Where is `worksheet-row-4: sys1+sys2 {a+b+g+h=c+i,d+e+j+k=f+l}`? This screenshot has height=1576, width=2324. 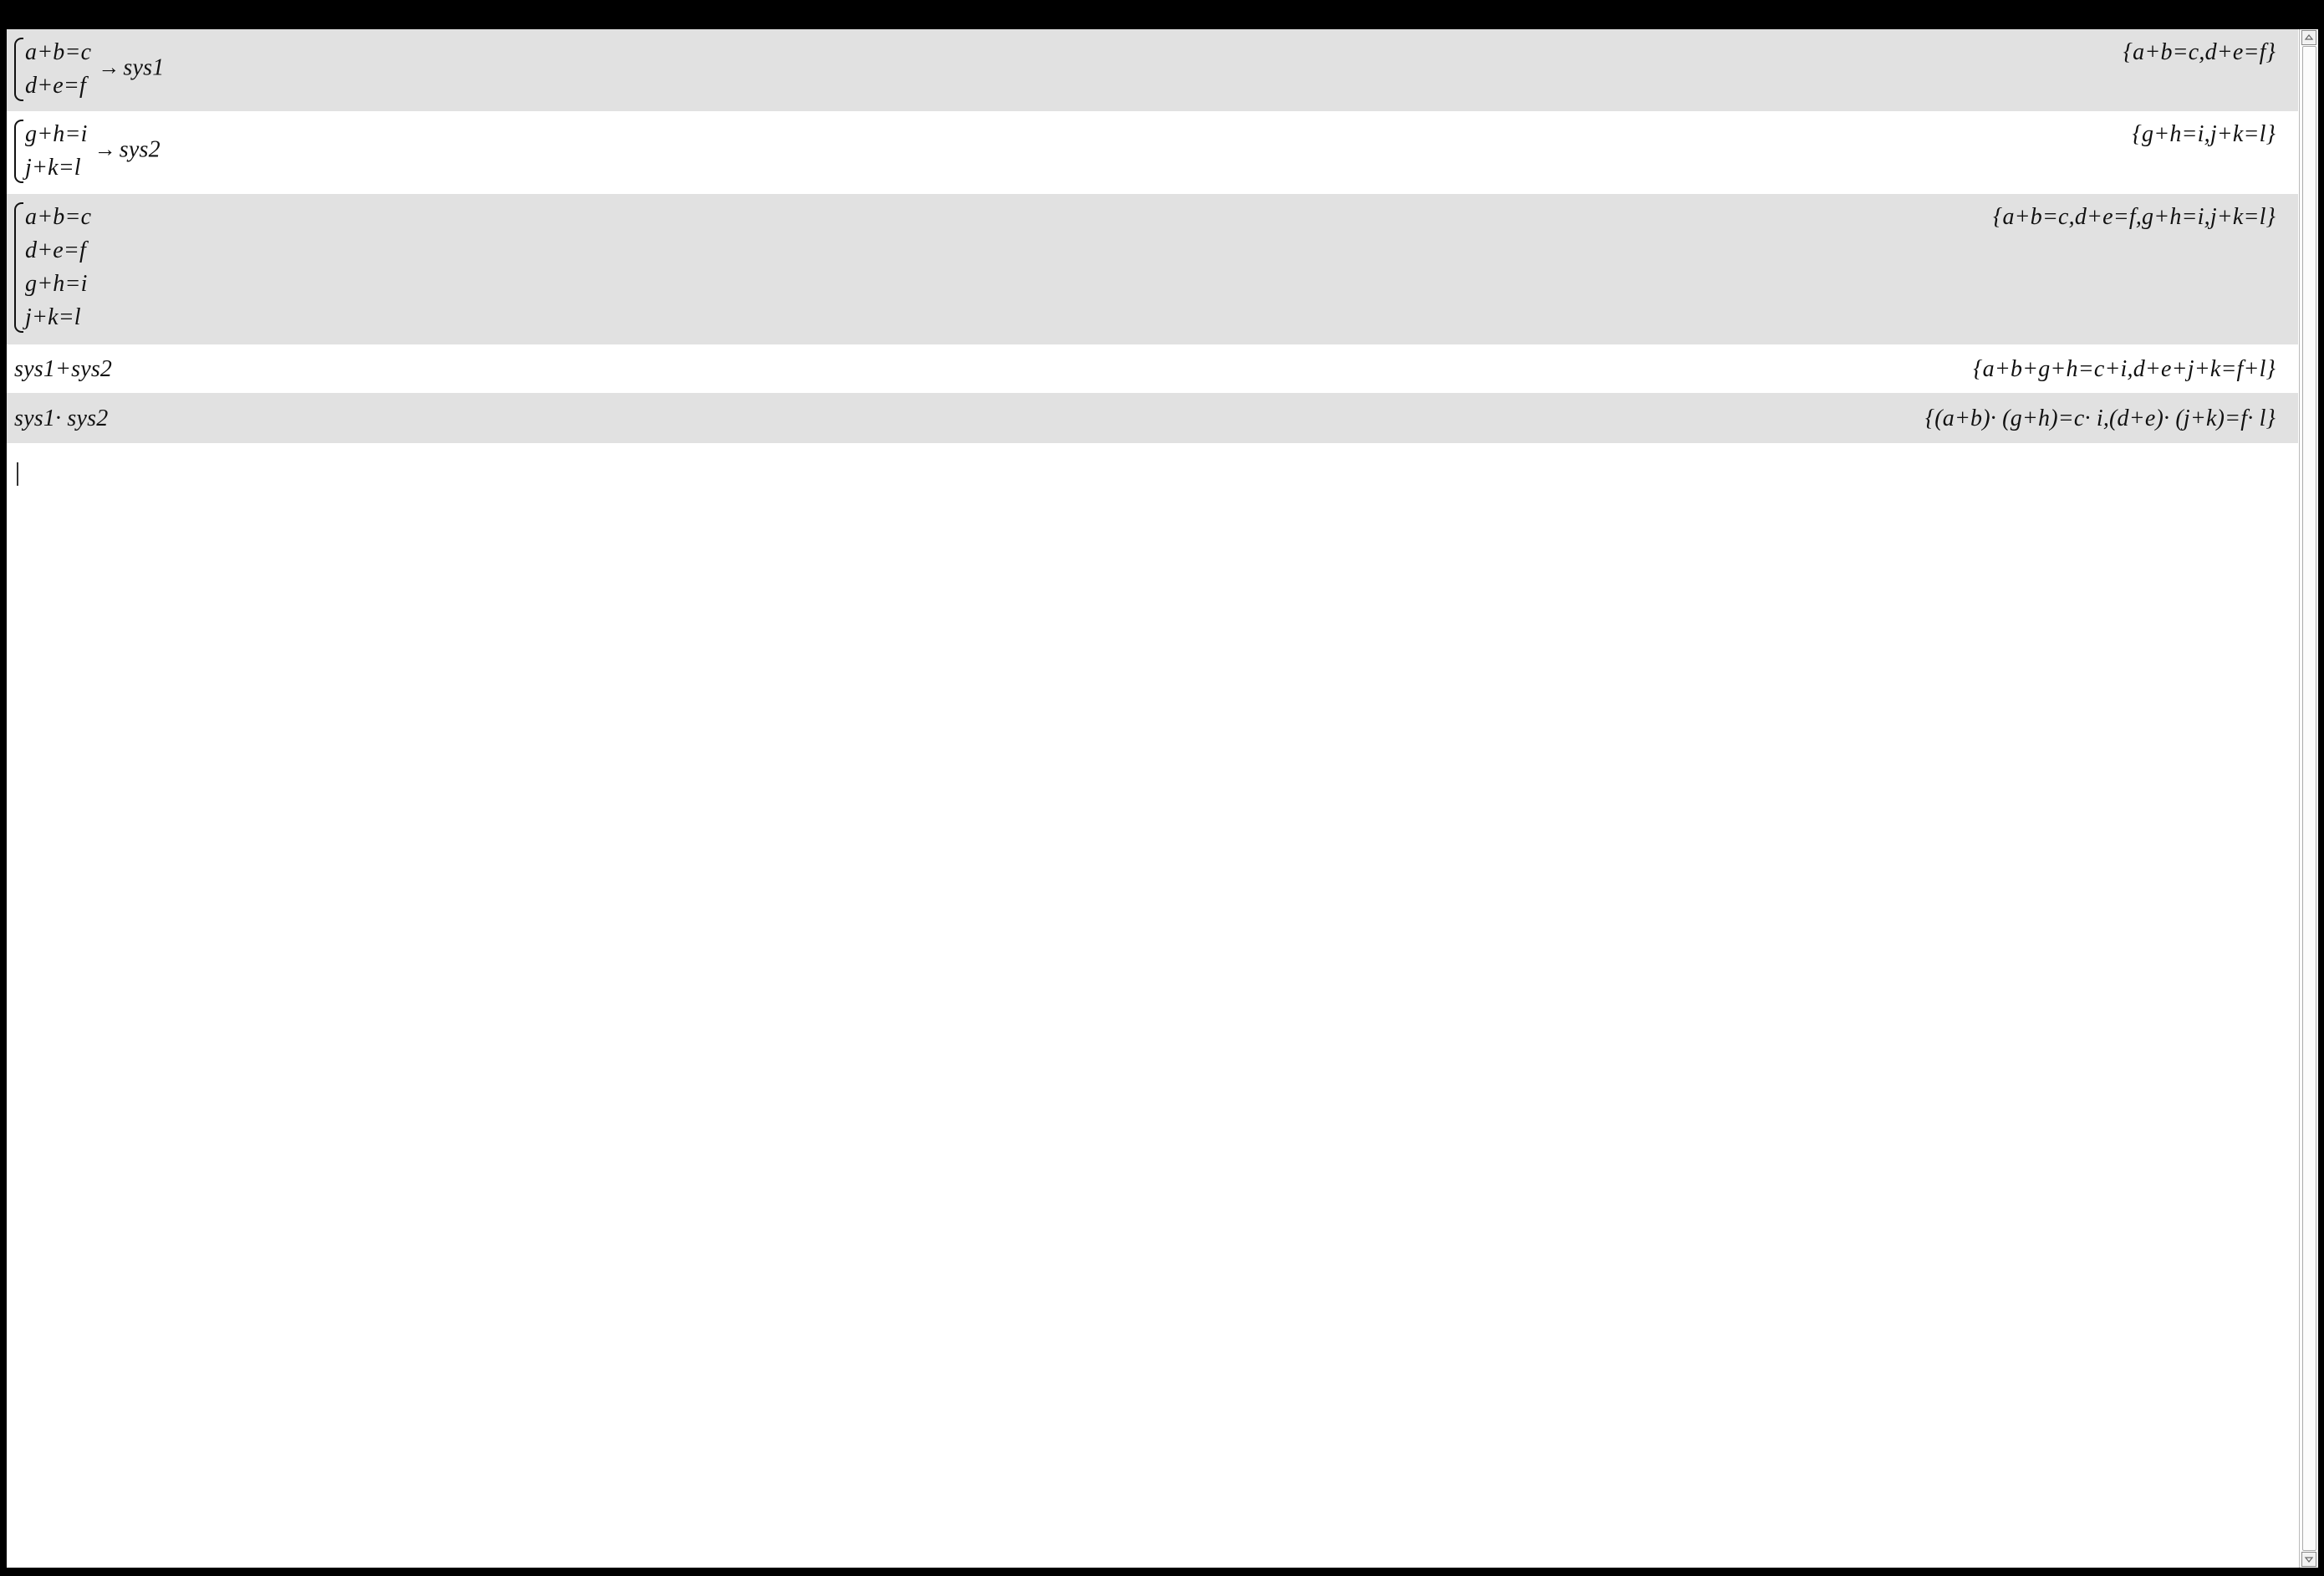
worksheet-row-4: sys1+sys2 {a+b+g+h=c+i,d+e+j+k=f+l} is located at coordinates (1152, 368).